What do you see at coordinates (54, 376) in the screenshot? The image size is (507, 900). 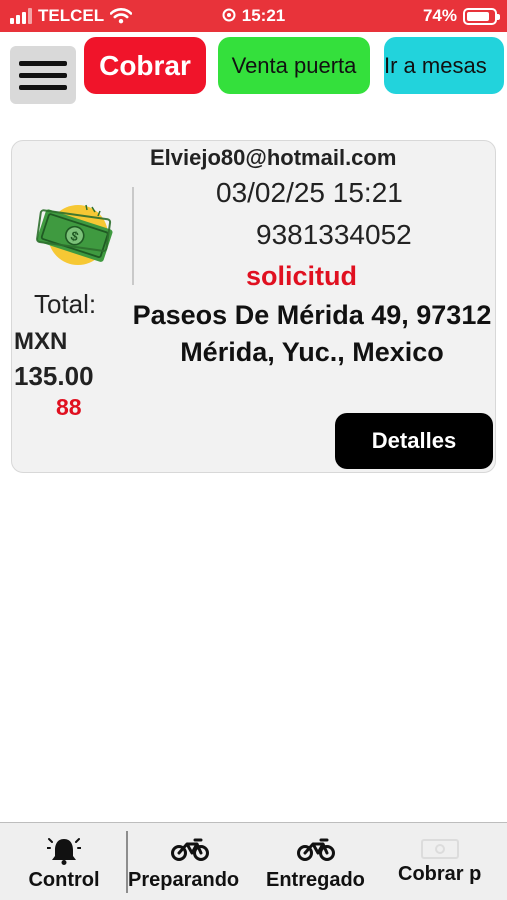 I see `total-amount: 135.00` at bounding box center [54, 376].